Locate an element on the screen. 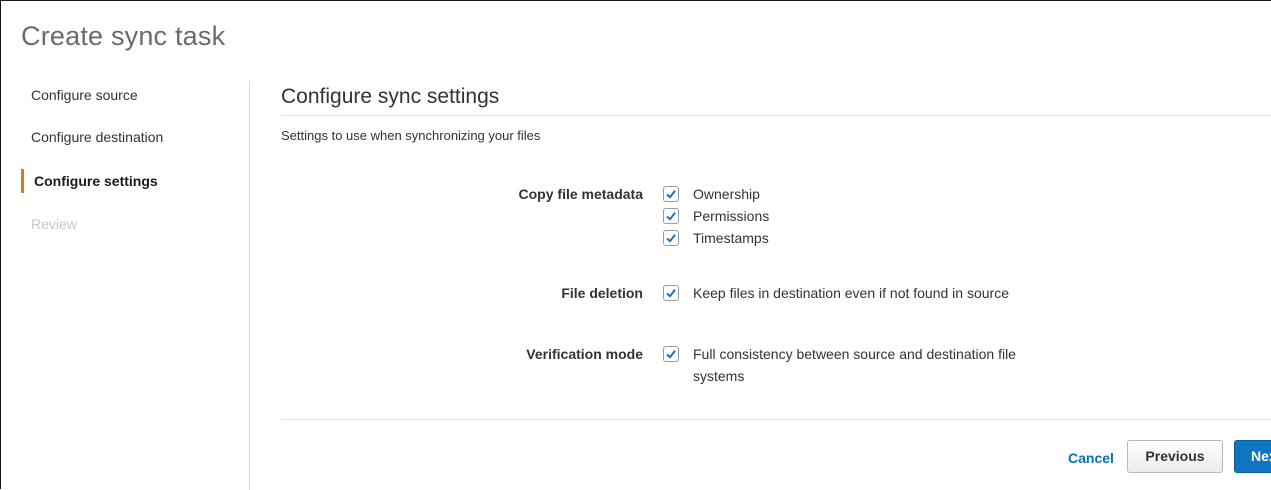 This screenshot has height=490, width=1271. permissions-checkbox is located at coordinates (671, 216).